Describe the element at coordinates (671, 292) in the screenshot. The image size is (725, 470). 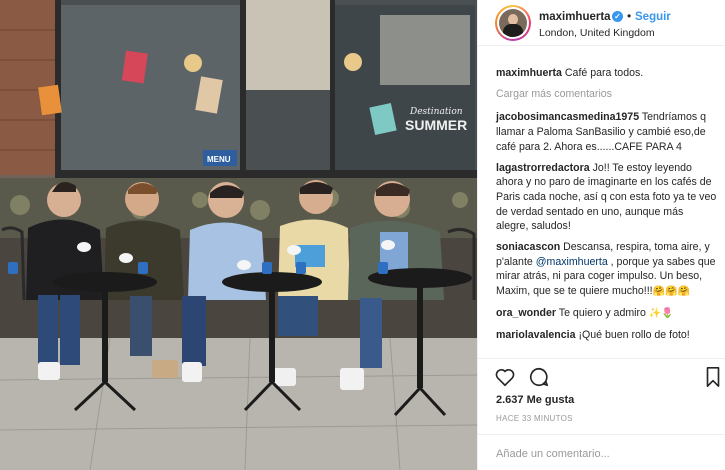
I see `comment-emoji: 🤗🤗🤗` at that location.